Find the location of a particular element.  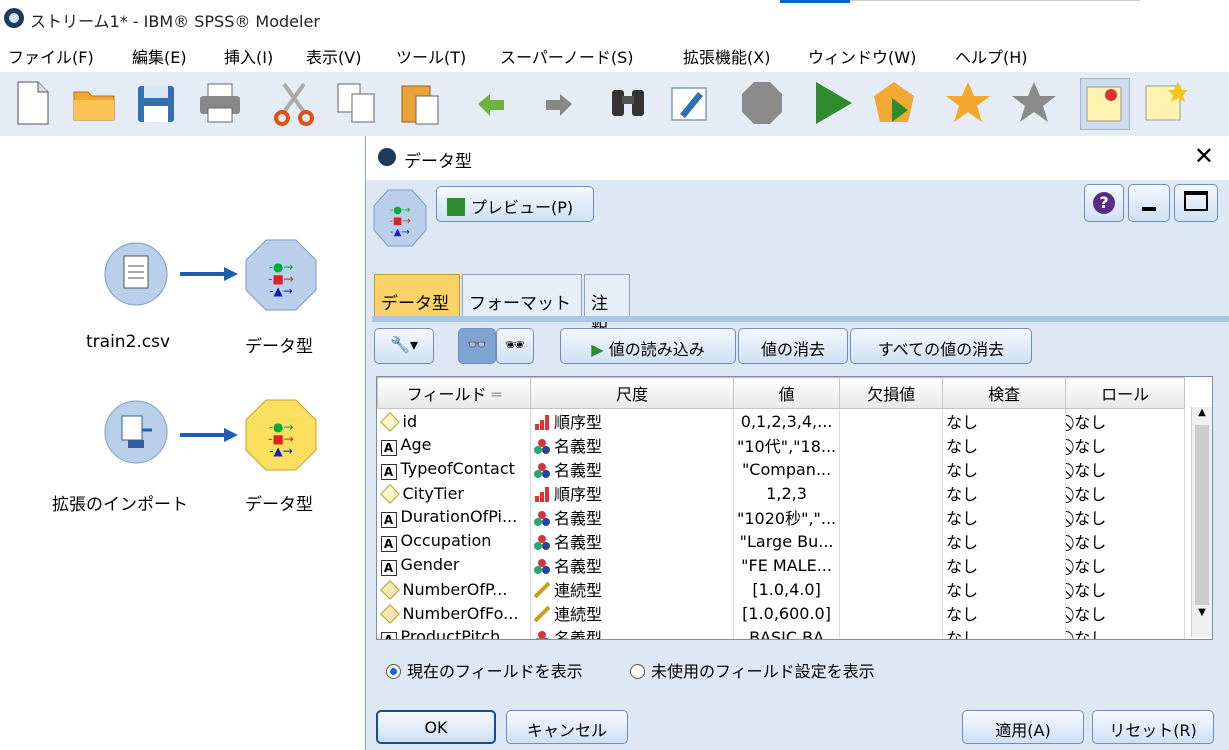

clear-values-button: 値の消去 is located at coordinates (793, 346).